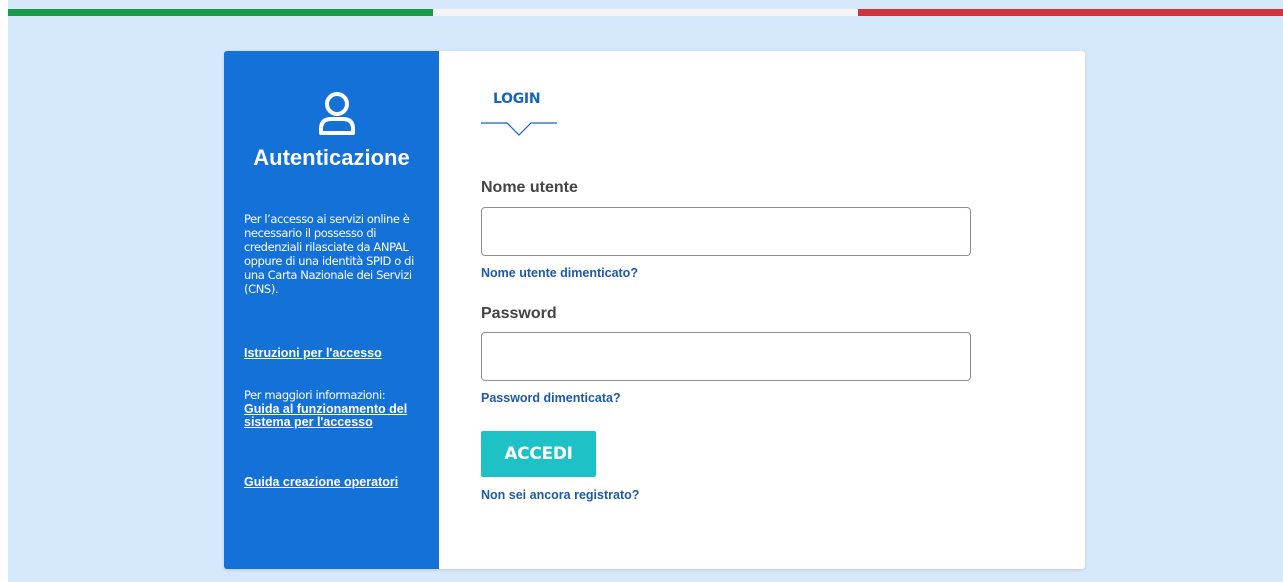  I want to click on instructions-link: Istruzioni per l'accesso, so click(331, 353).